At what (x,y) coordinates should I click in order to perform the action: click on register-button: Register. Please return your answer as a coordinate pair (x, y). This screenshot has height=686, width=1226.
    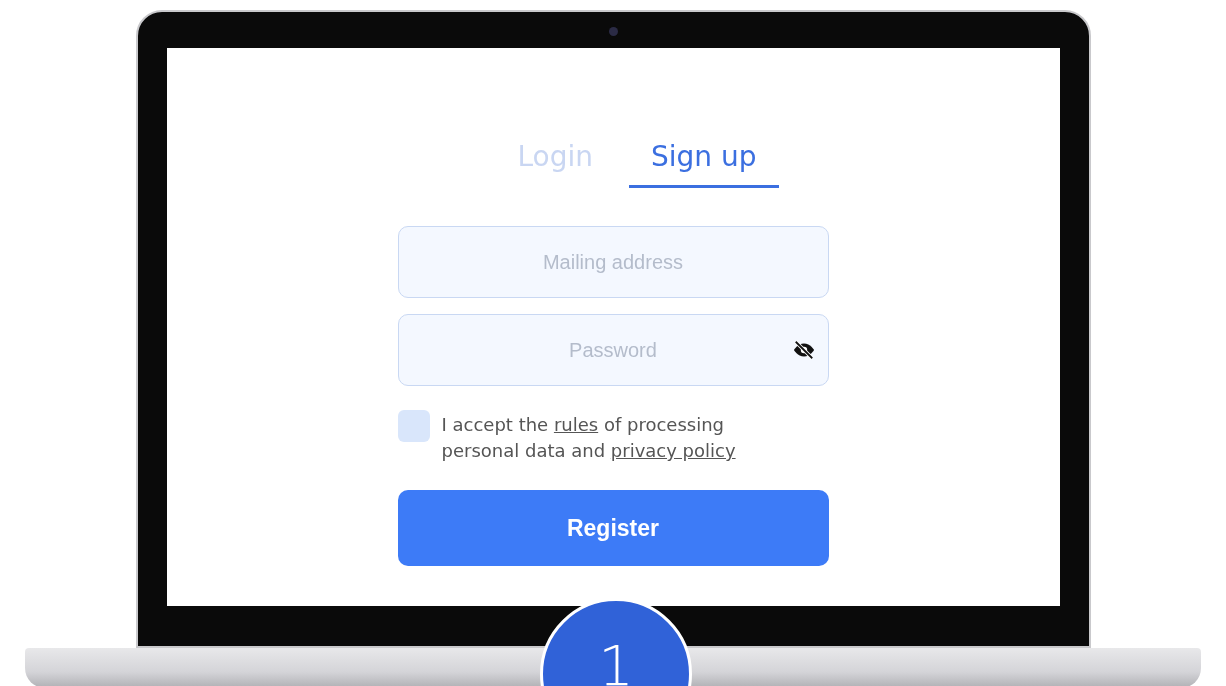
    Looking at the image, I should click on (613, 528).